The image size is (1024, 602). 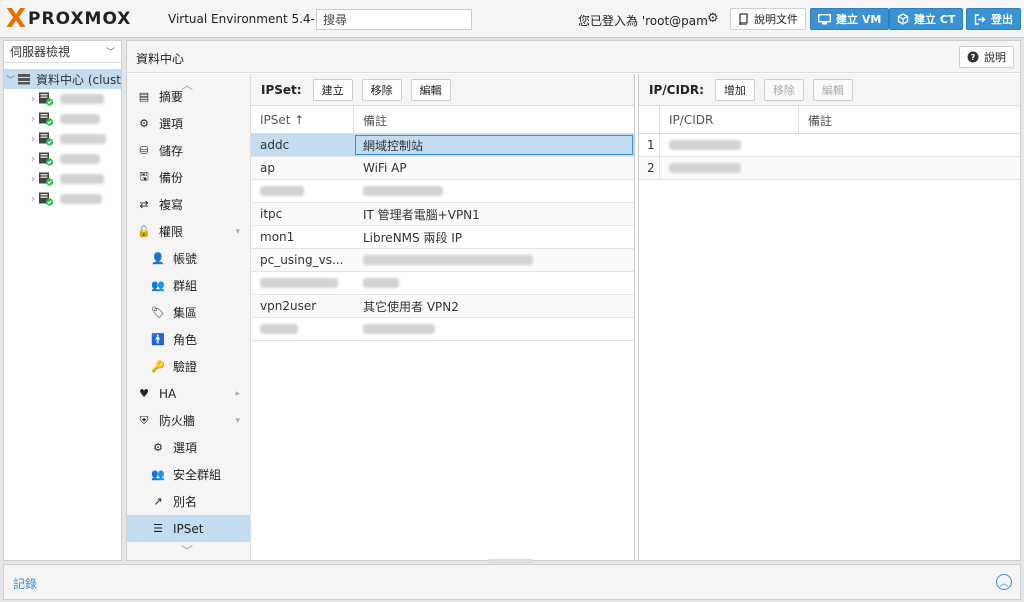 What do you see at coordinates (188, 366) in the screenshot?
I see `menu-item: 🔑 驗證` at bounding box center [188, 366].